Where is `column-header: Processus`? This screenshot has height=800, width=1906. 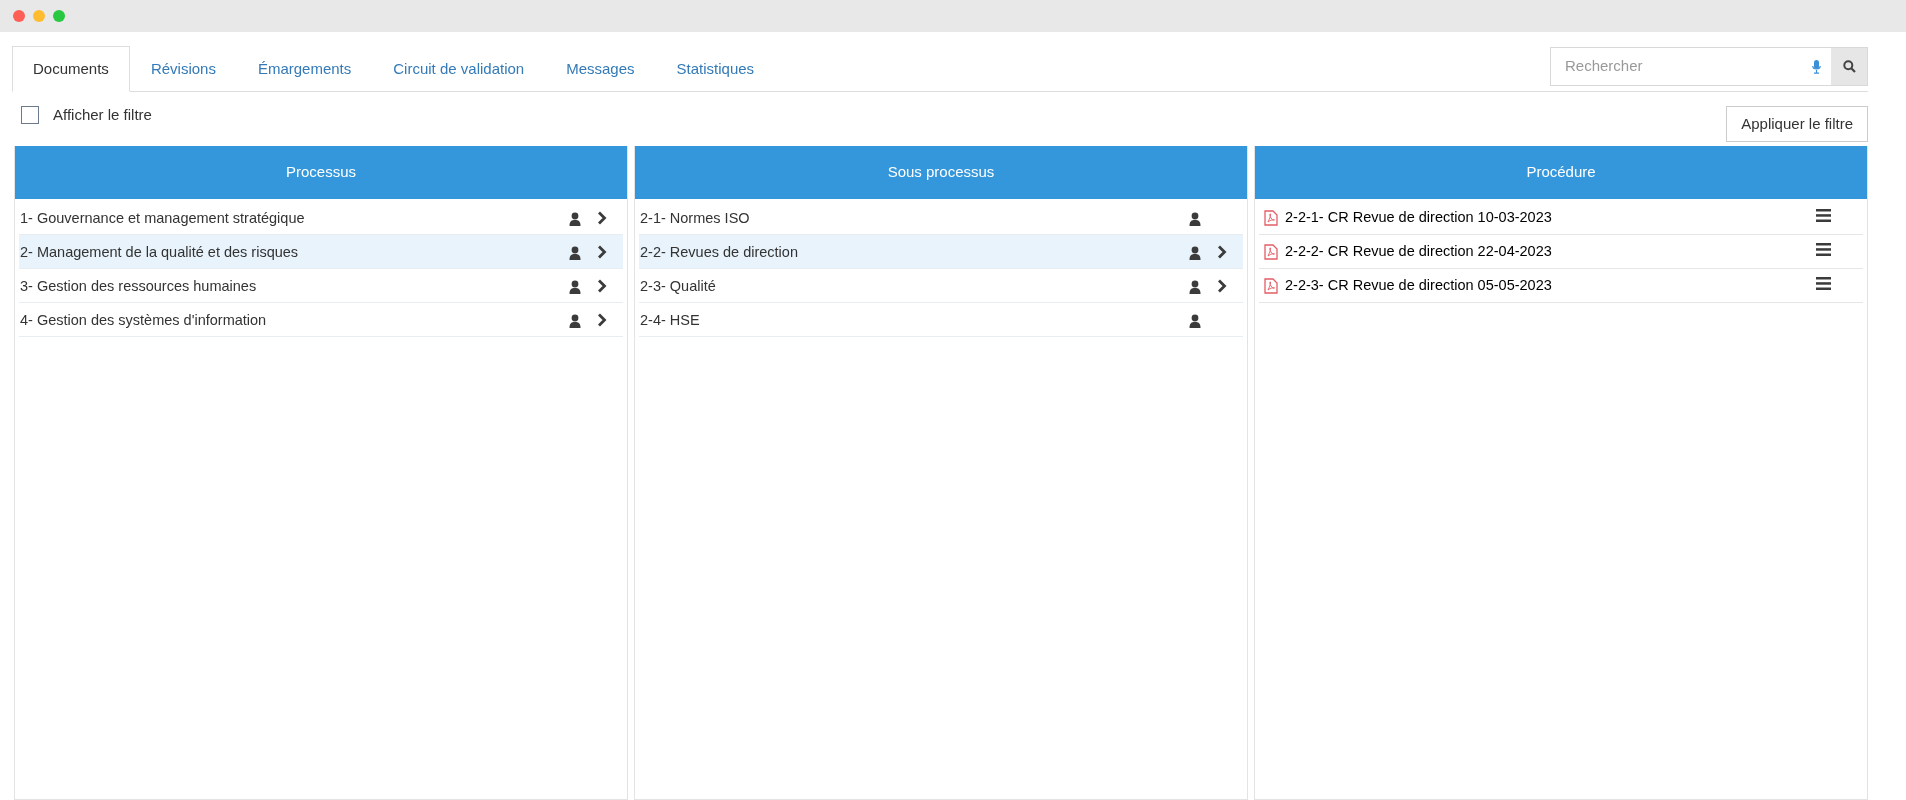
column-header: Processus is located at coordinates (321, 172).